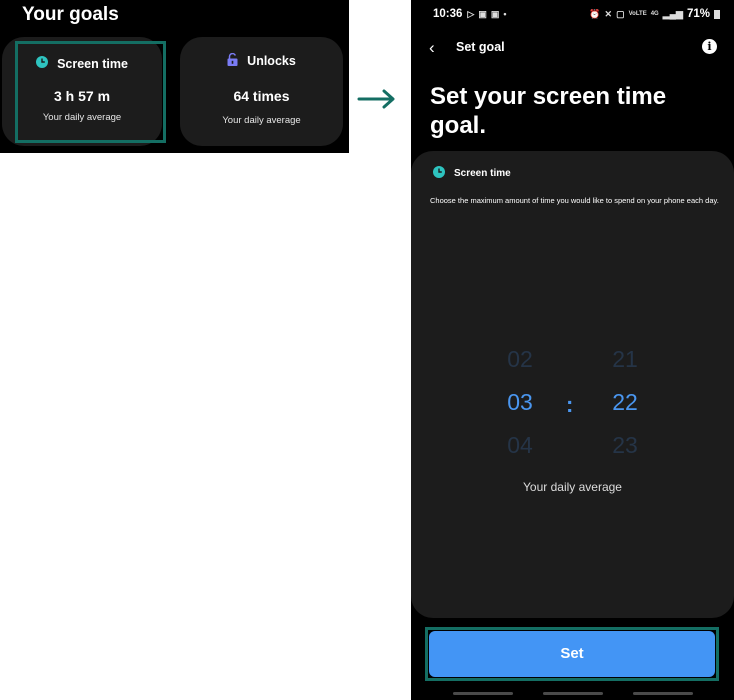  What do you see at coordinates (376, 99) in the screenshot?
I see `arrow-right-icon` at bounding box center [376, 99].